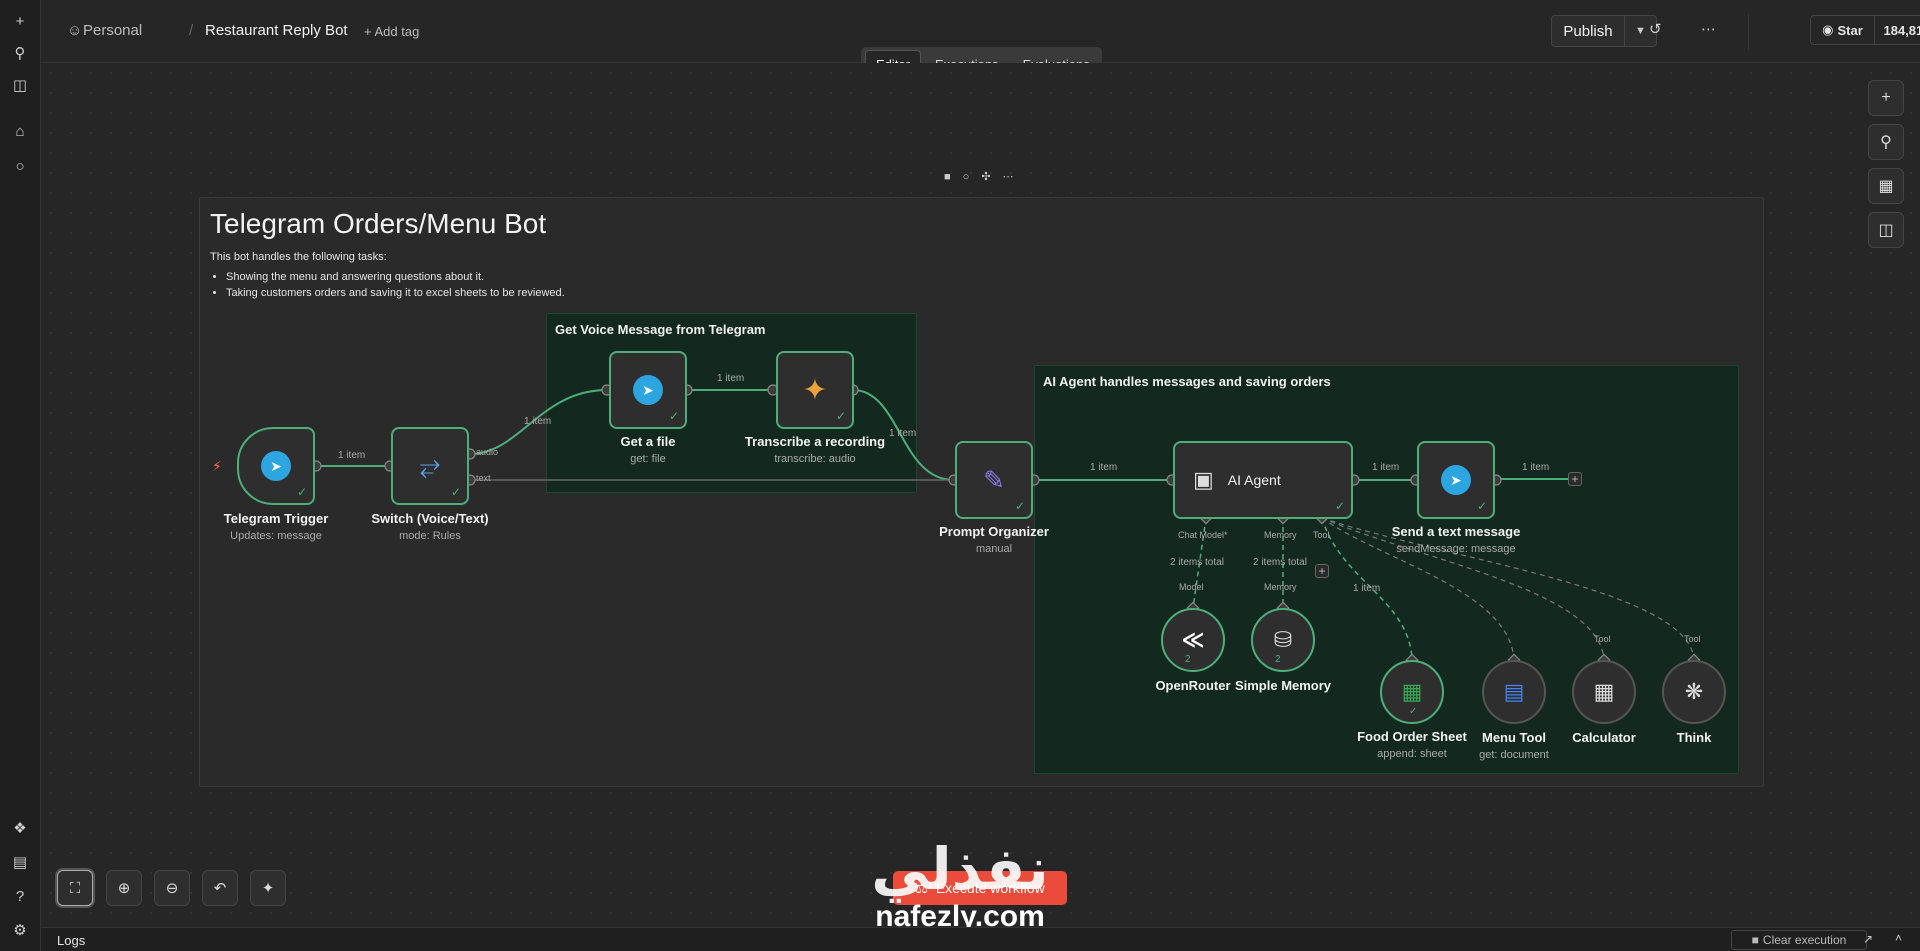 The width and height of the screenshot is (1920, 951). What do you see at coordinates (1868, 939) in the screenshot?
I see `popout-icon: ↗` at bounding box center [1868, 939].